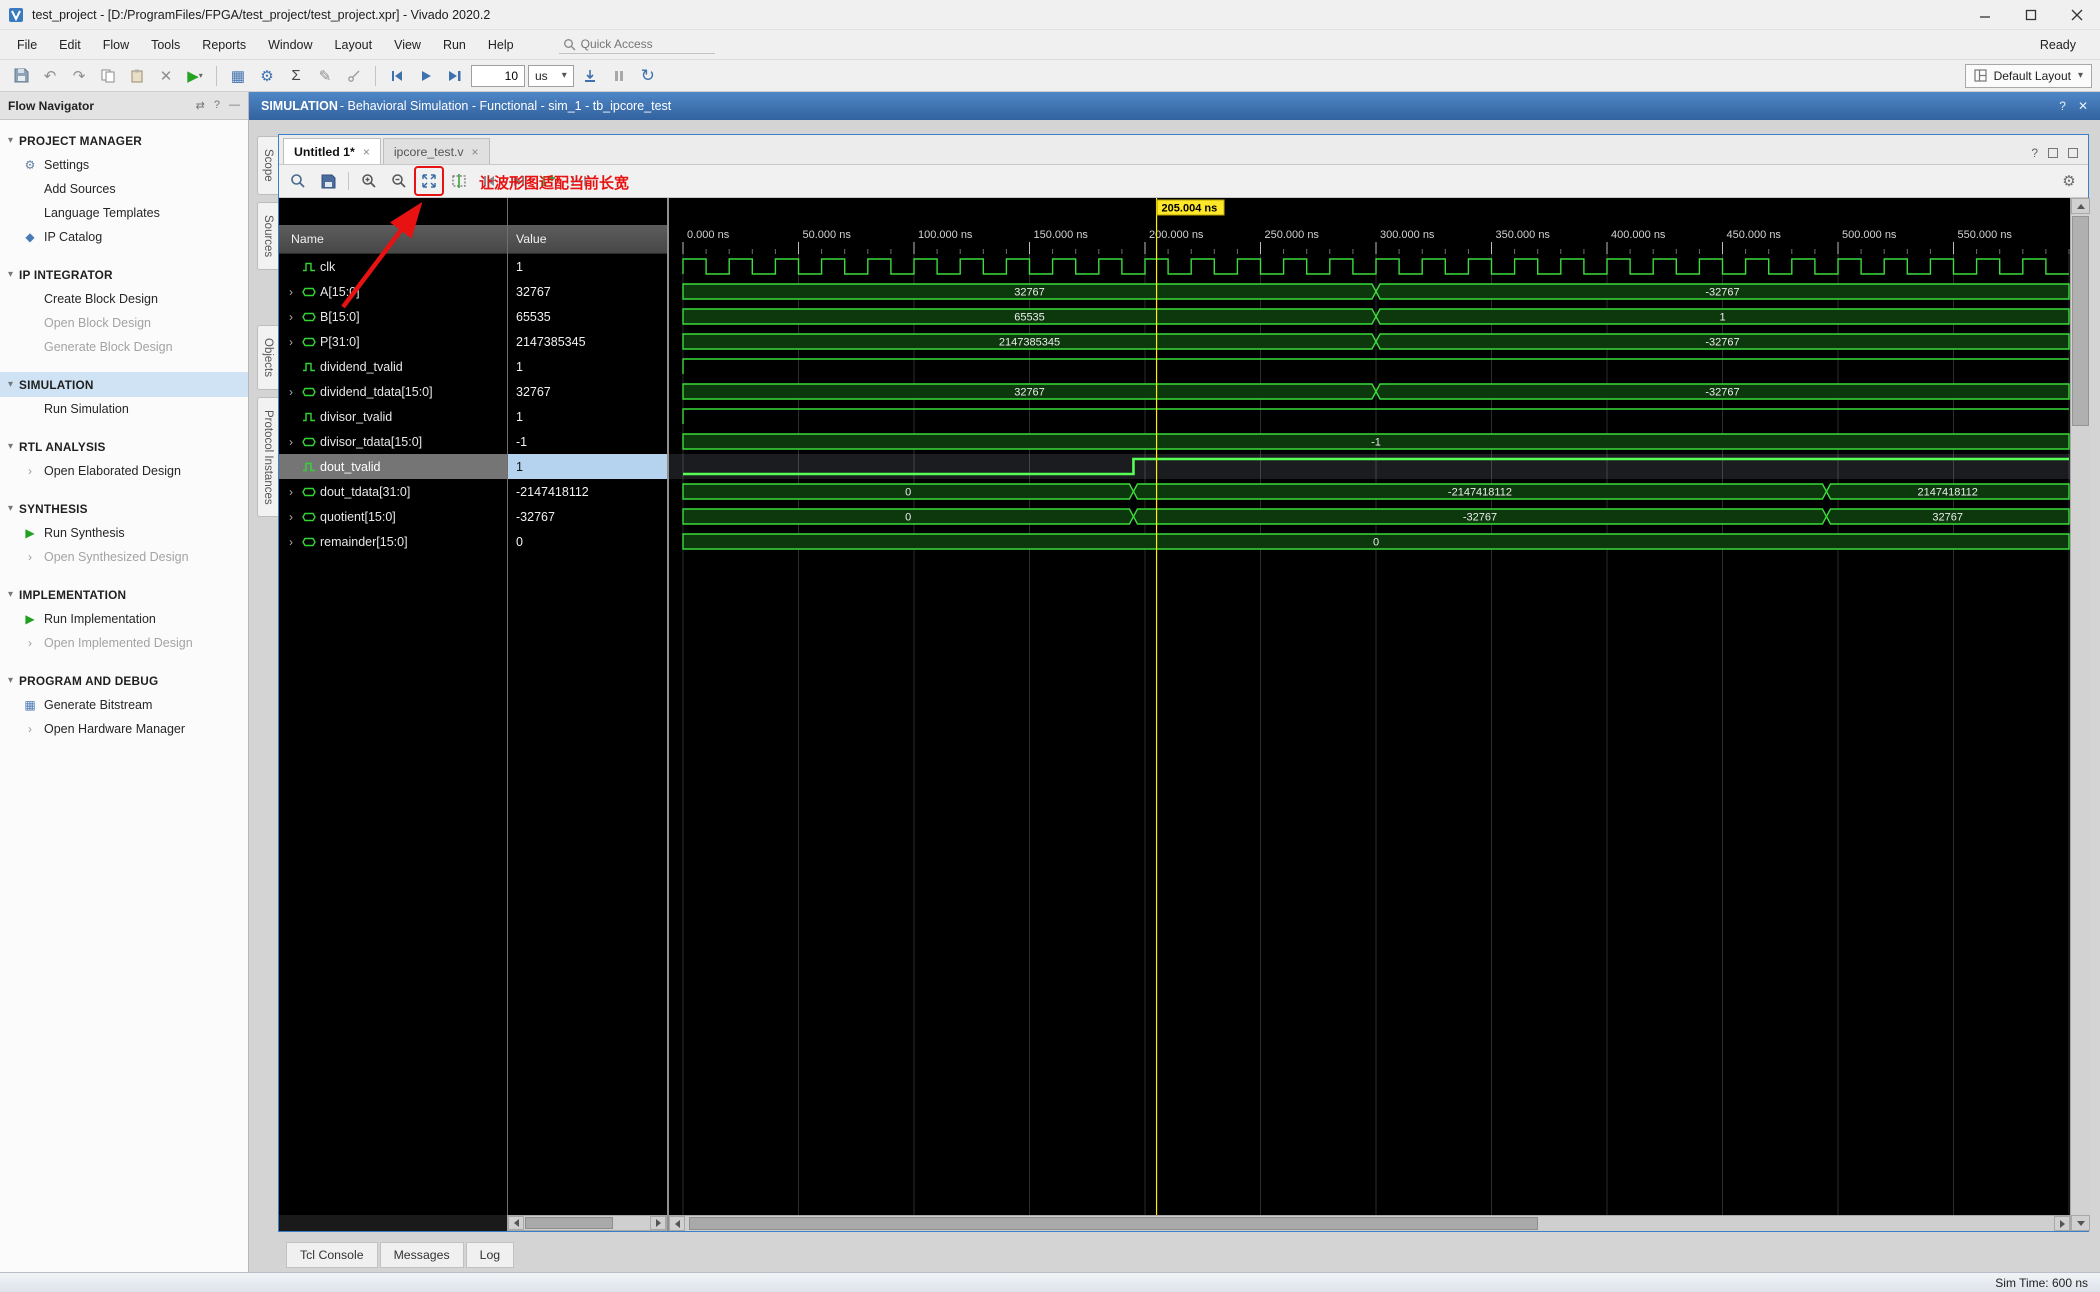 The height and width of the screenshot is (1292, 2100). I want to click on toggle-panel-icon: ⇄, so click(200, 105).